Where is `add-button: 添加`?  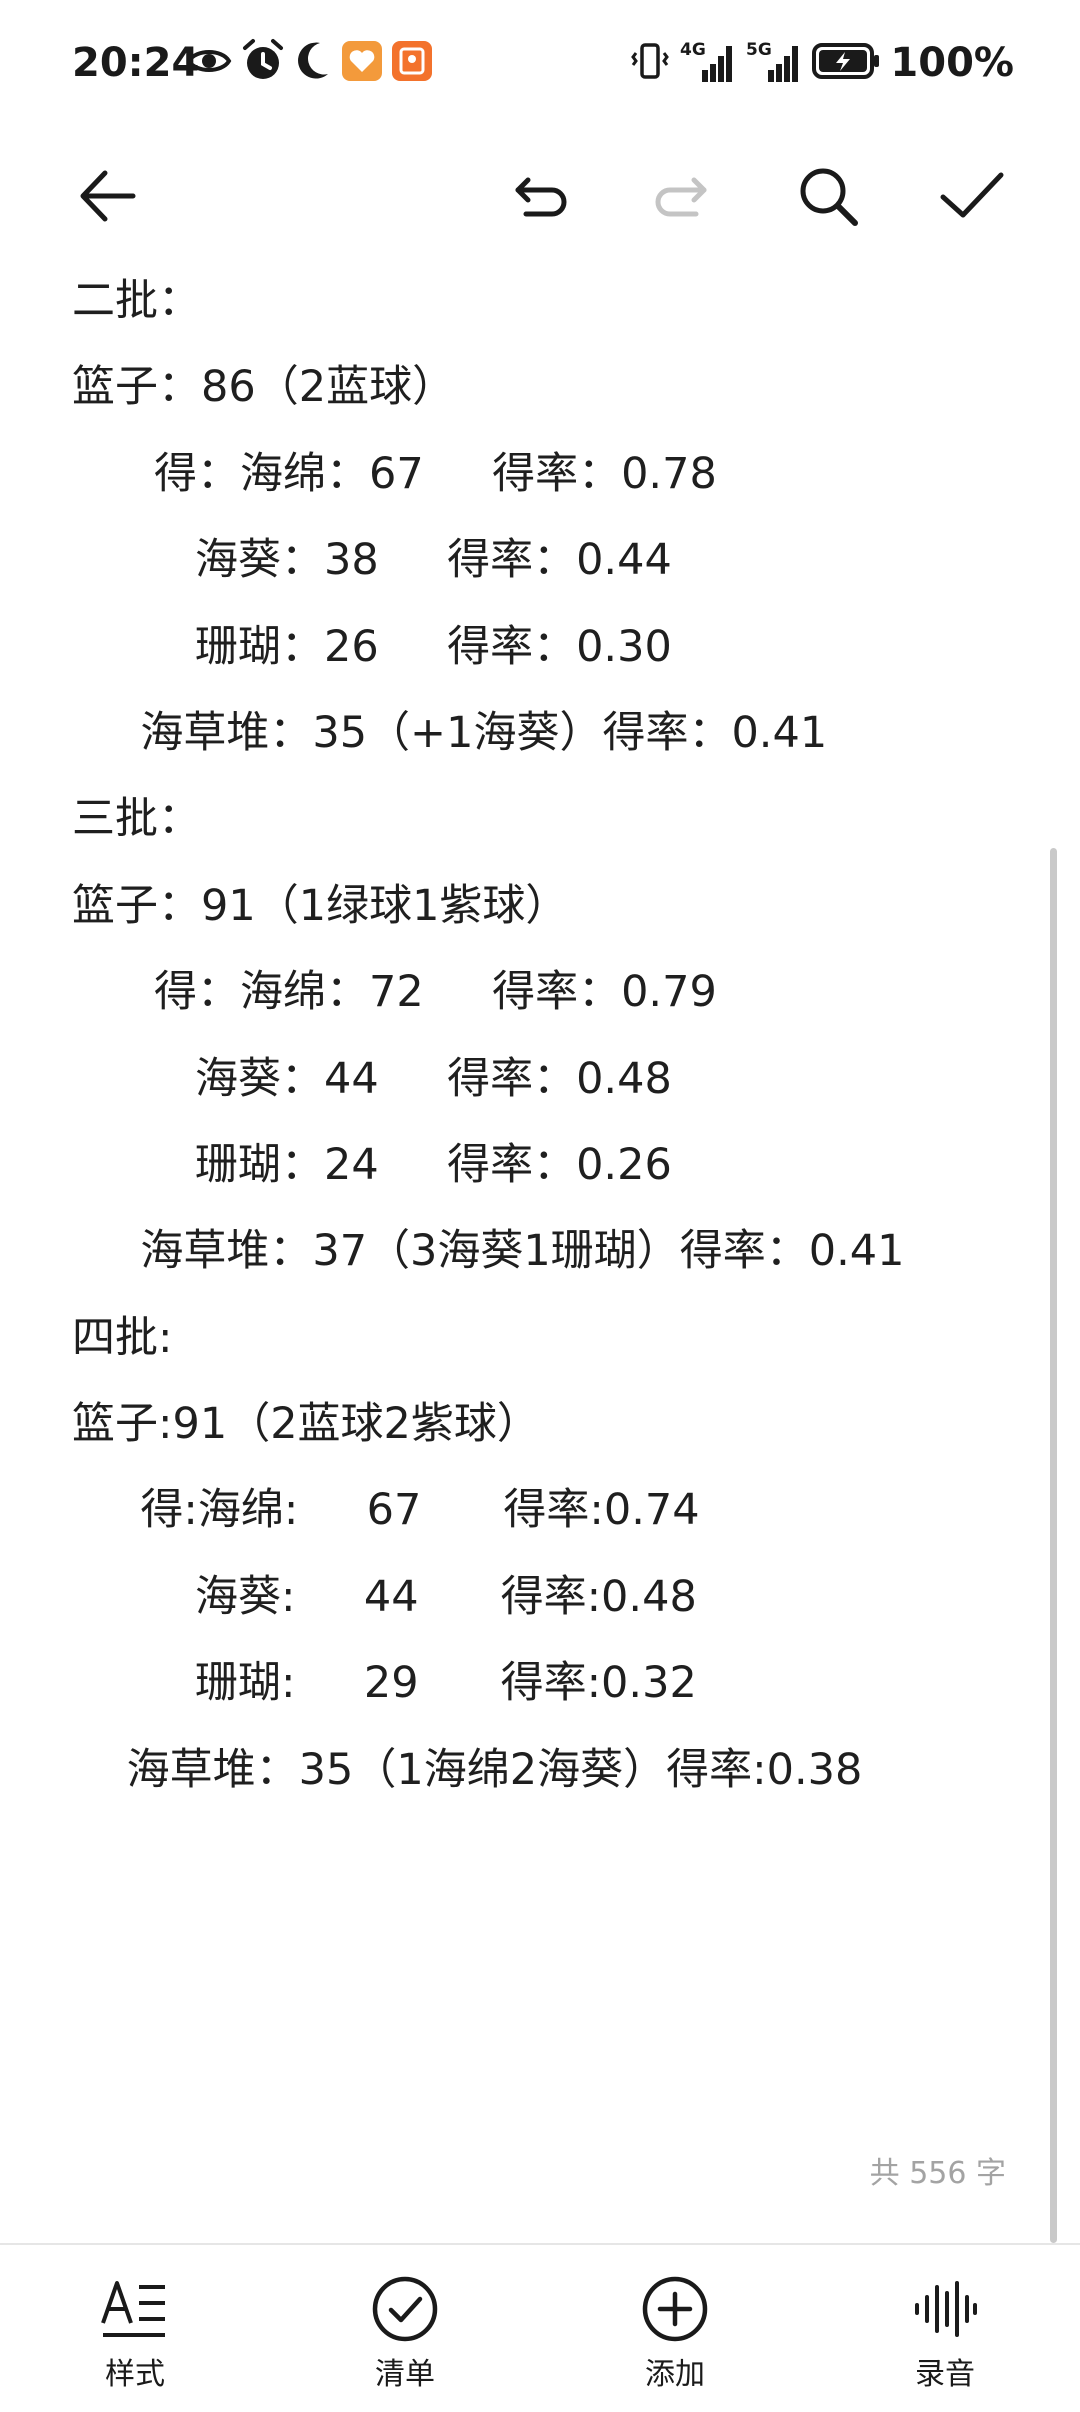
add-button: 添加 is located at coordinates (675, 2334).